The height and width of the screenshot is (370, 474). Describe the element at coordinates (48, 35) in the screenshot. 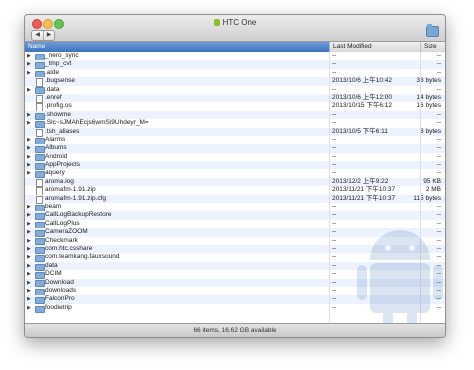

I see `forward-button: ▶` at that location.